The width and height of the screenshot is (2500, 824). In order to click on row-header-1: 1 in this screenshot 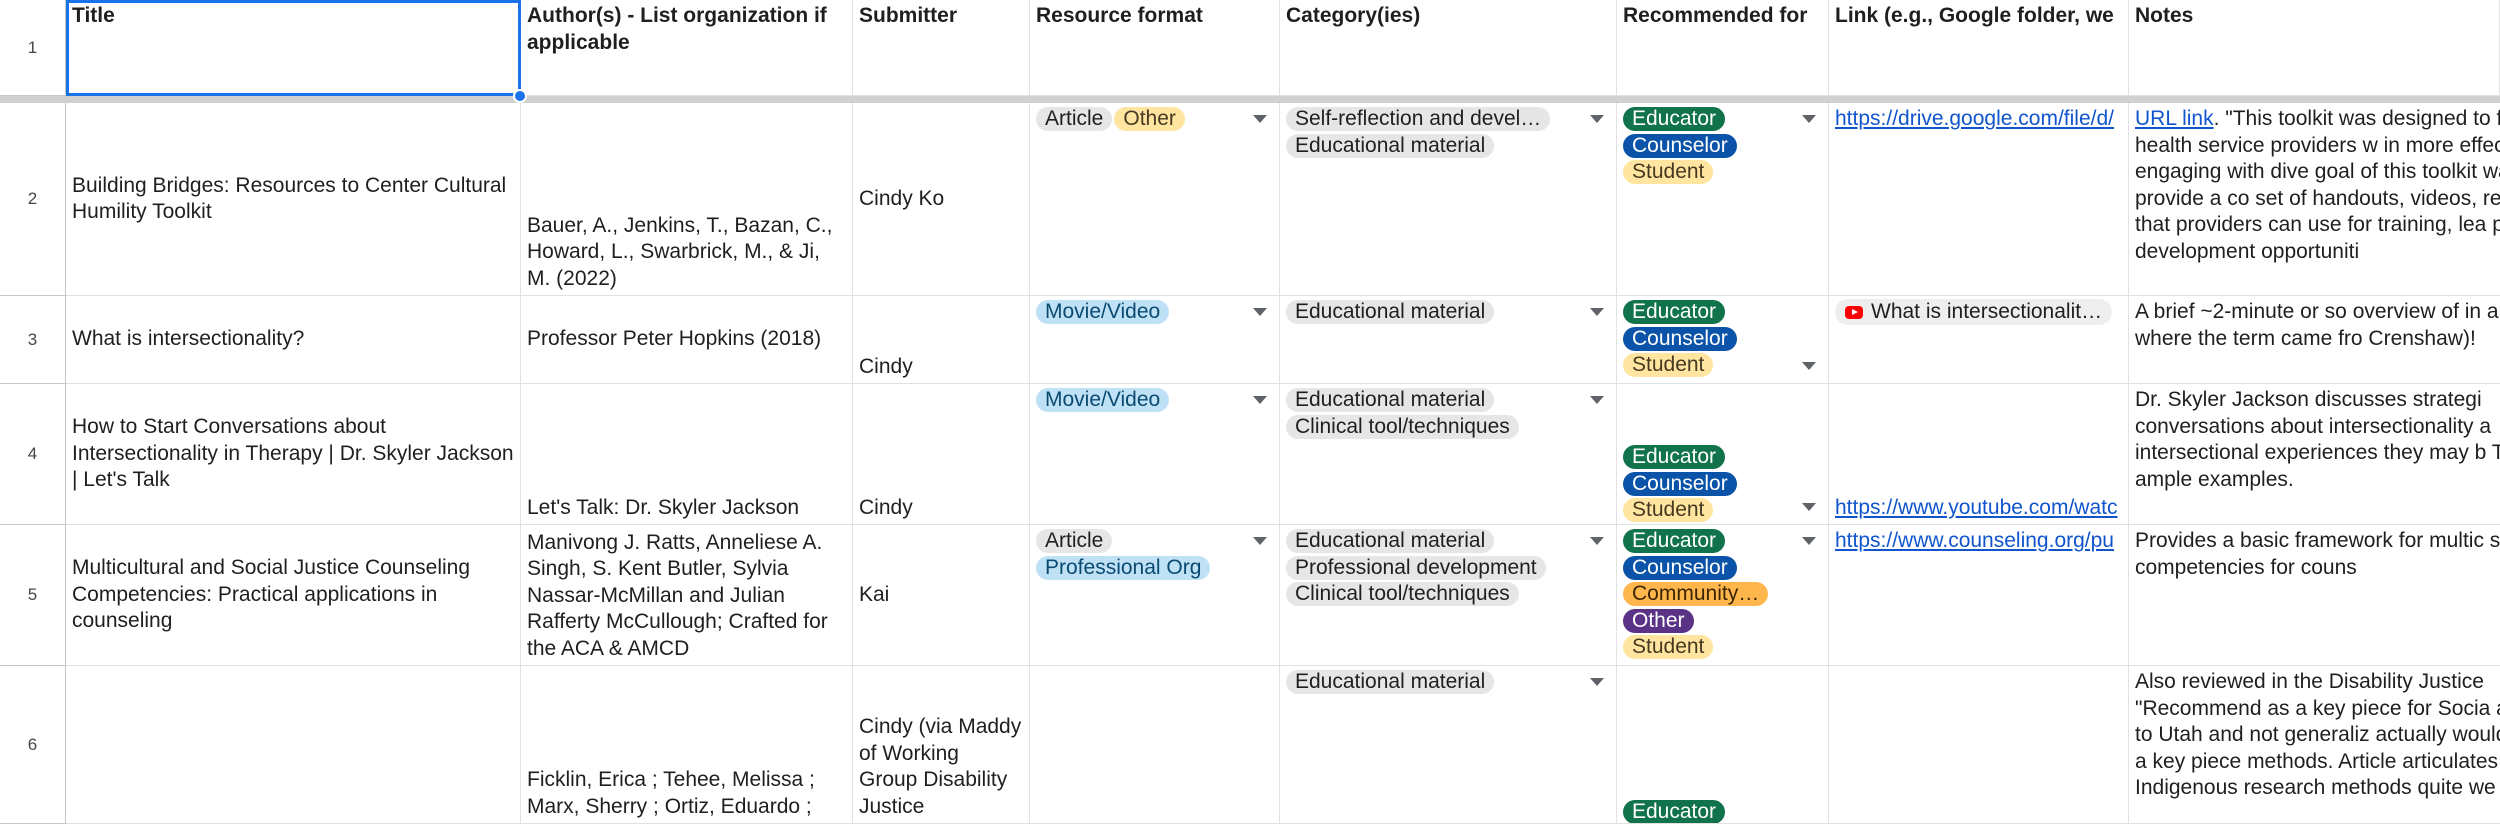, I will do `click(33, 48)`.